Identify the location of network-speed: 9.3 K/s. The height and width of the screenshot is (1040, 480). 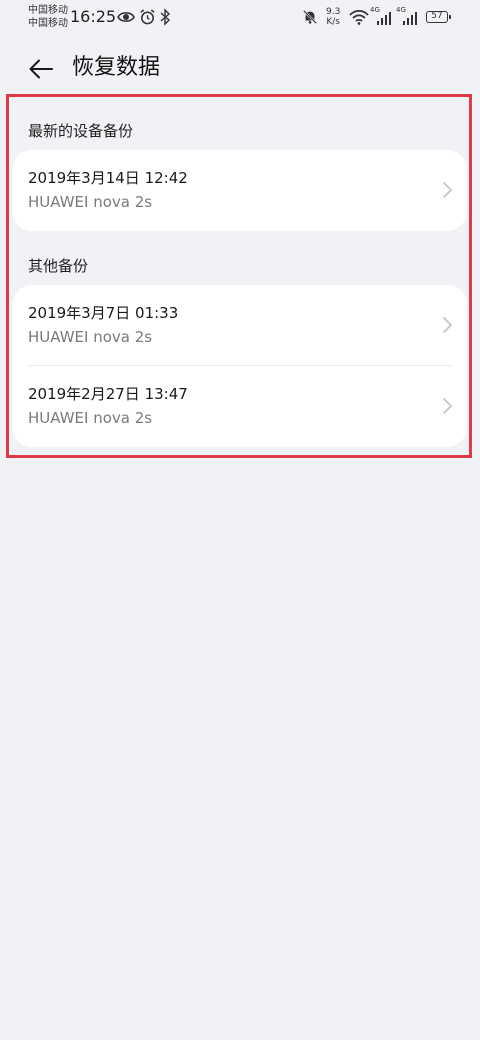
(333, 17).